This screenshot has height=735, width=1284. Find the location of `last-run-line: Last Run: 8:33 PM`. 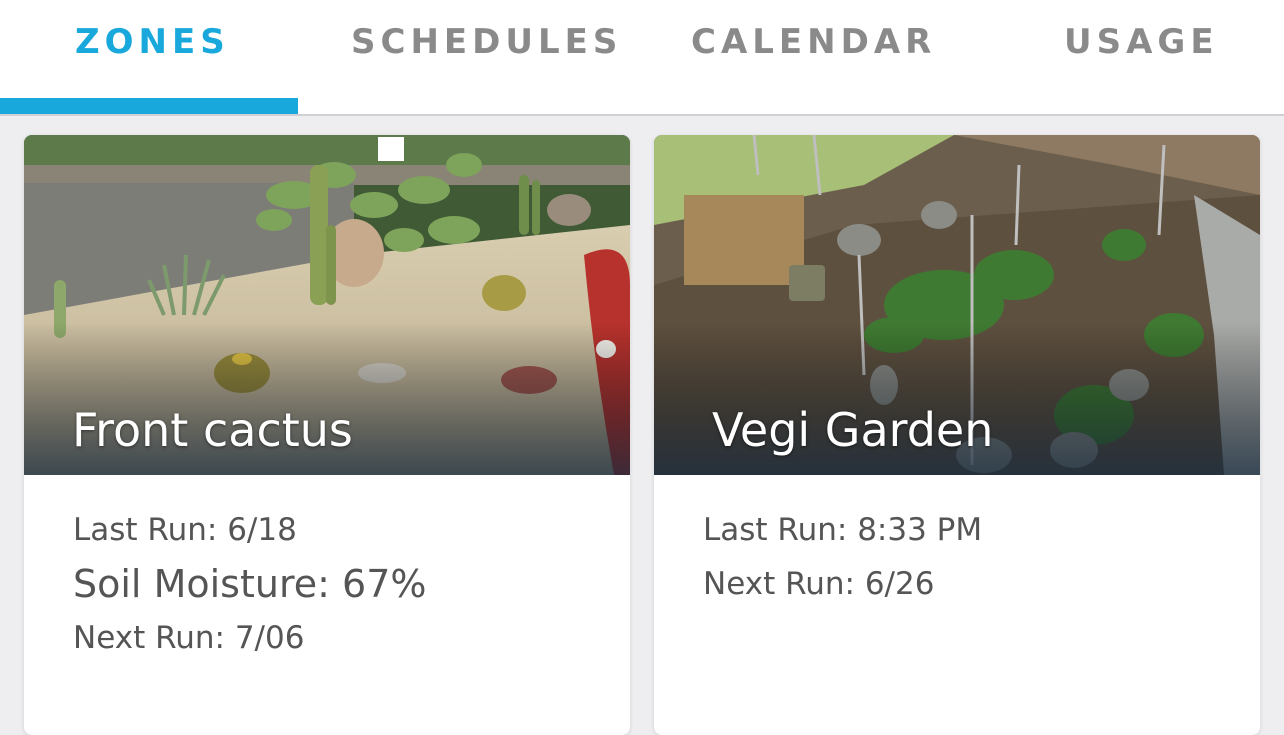

last-run-line: Last Run: 8:33 PM is located at coordinates (981, 530).